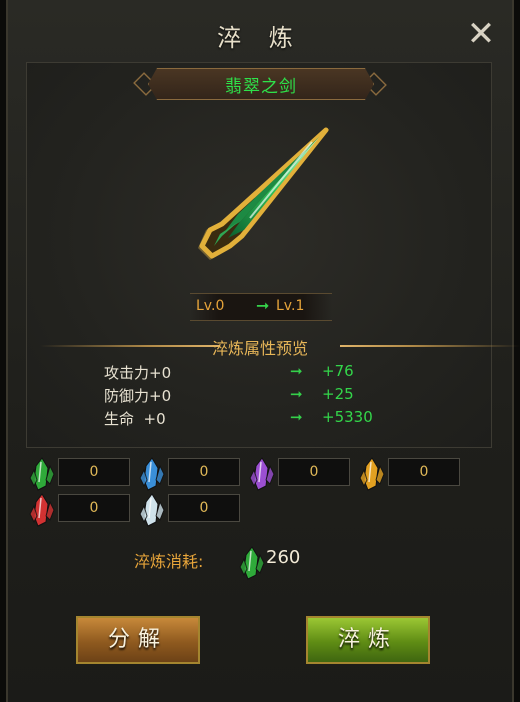 The image size is (520, 702). I want to click on level-next: Lv.1, so click(290, 306).